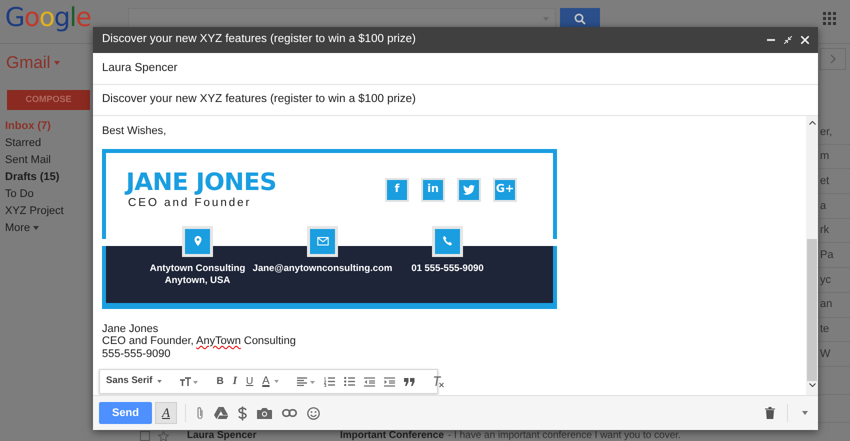 The height and width of the screenshot is (441, 850). What do you see at coordinates (826, 280) in the screenshot?
I see `message-snippet: yc` at bounding box center [826, 280].